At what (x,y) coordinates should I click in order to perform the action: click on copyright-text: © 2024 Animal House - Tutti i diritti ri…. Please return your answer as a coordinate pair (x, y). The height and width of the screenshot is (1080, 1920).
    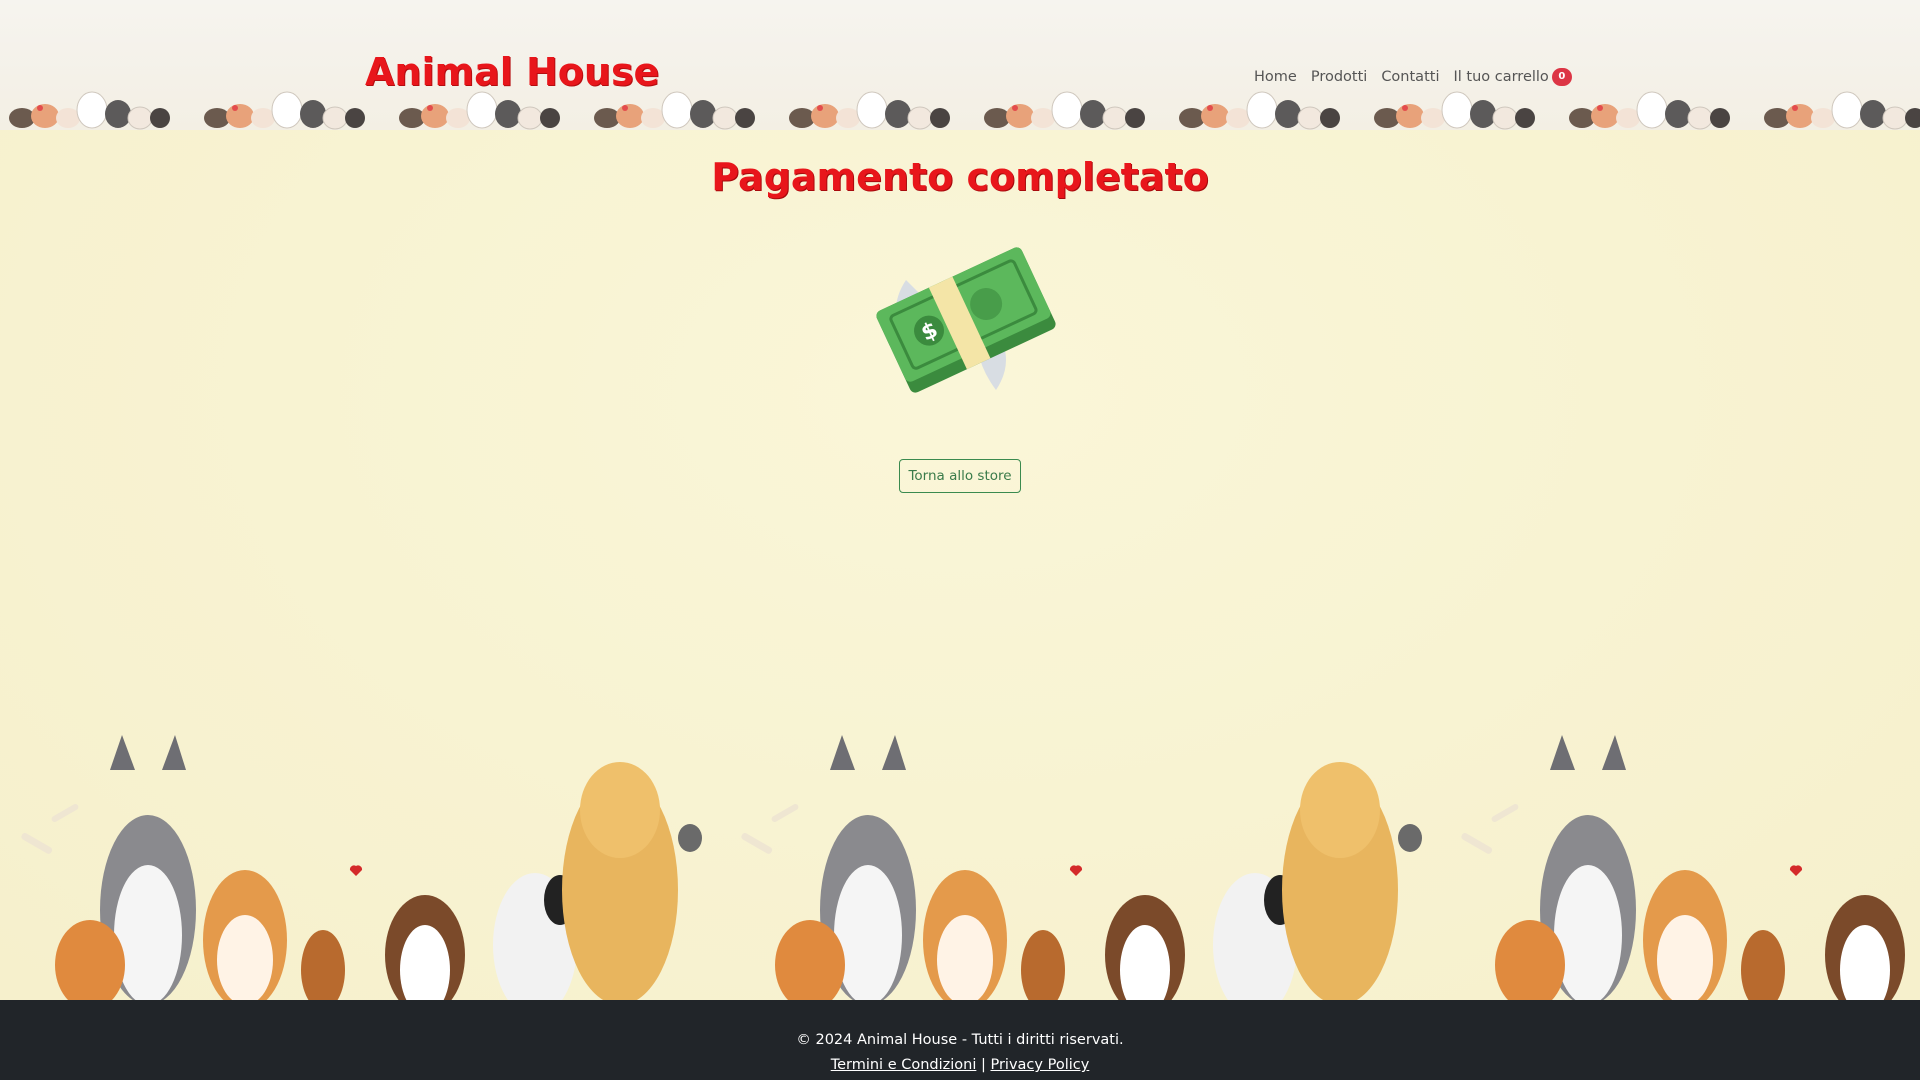
    Looking at the image, I should click on (960, 1040).